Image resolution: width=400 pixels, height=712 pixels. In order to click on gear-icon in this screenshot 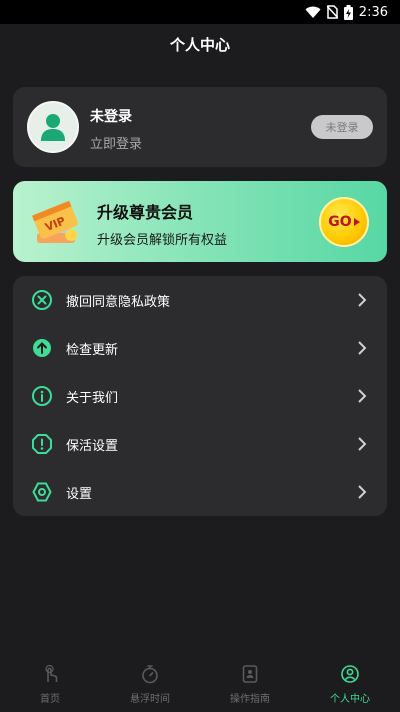, I will do `click(42, 492)`.